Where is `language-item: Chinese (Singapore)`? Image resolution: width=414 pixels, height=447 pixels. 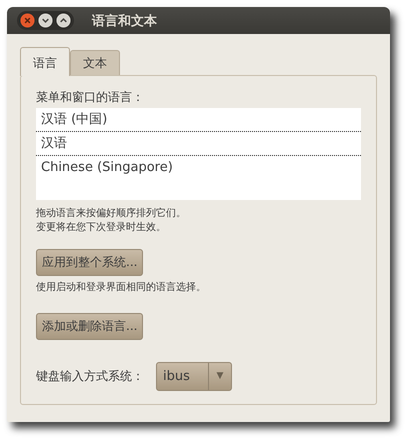
language-item: Chinese (Singapore) is located at coordinates (198, 167).